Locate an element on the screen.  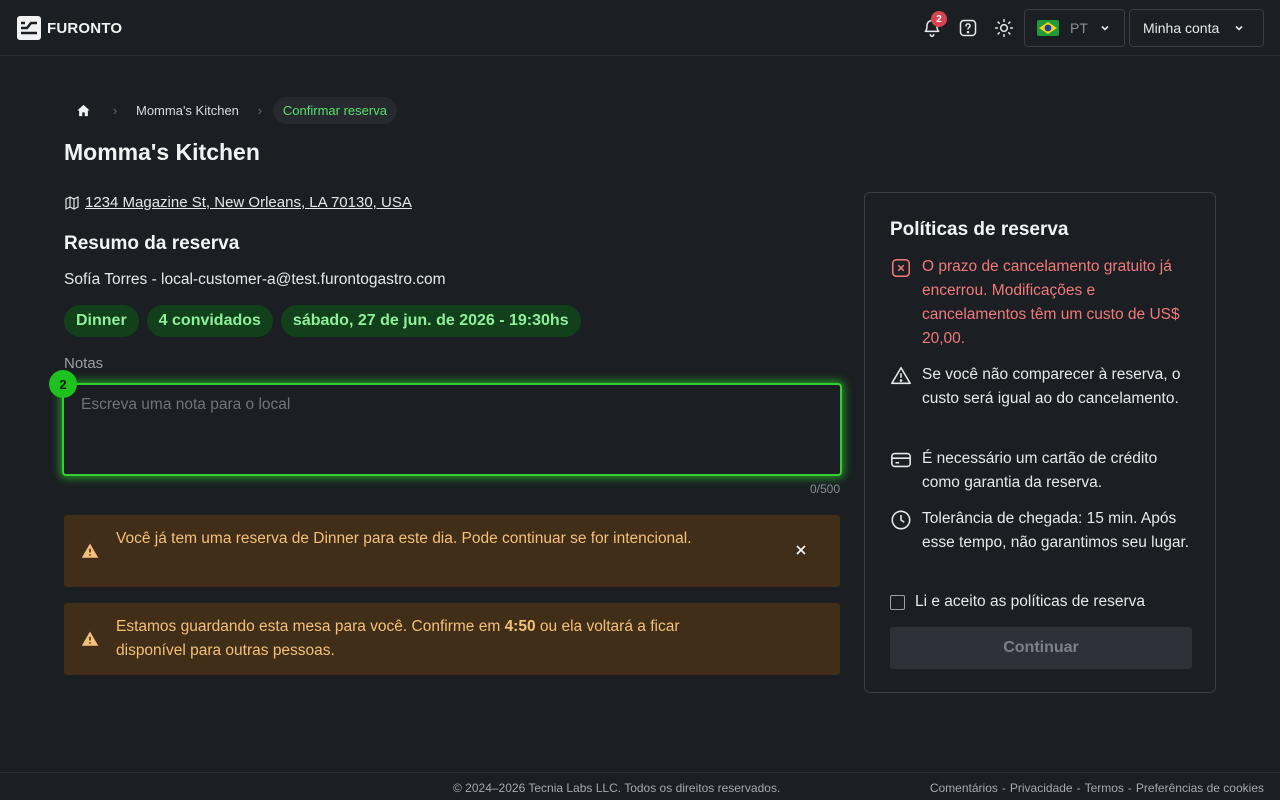
help-button is located at coordinates (968, 28).